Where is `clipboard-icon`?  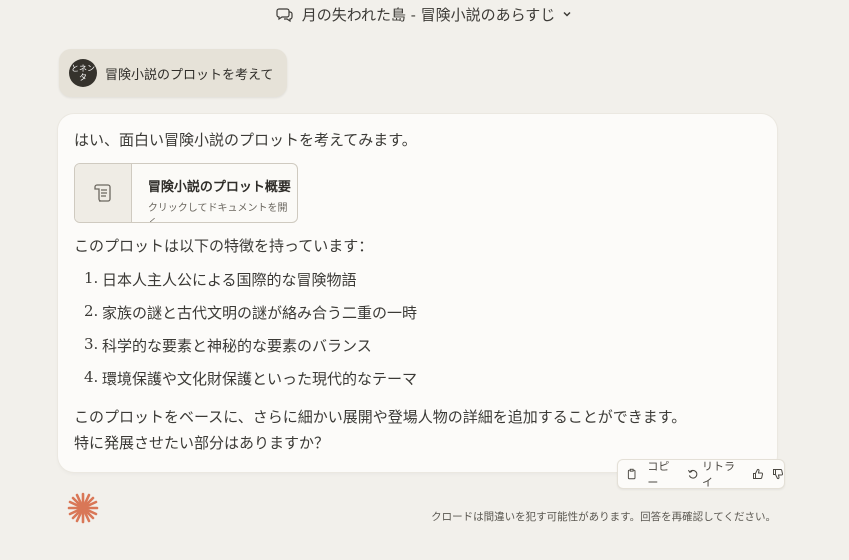
clipboard-icon is located at coordinates (631, 474).